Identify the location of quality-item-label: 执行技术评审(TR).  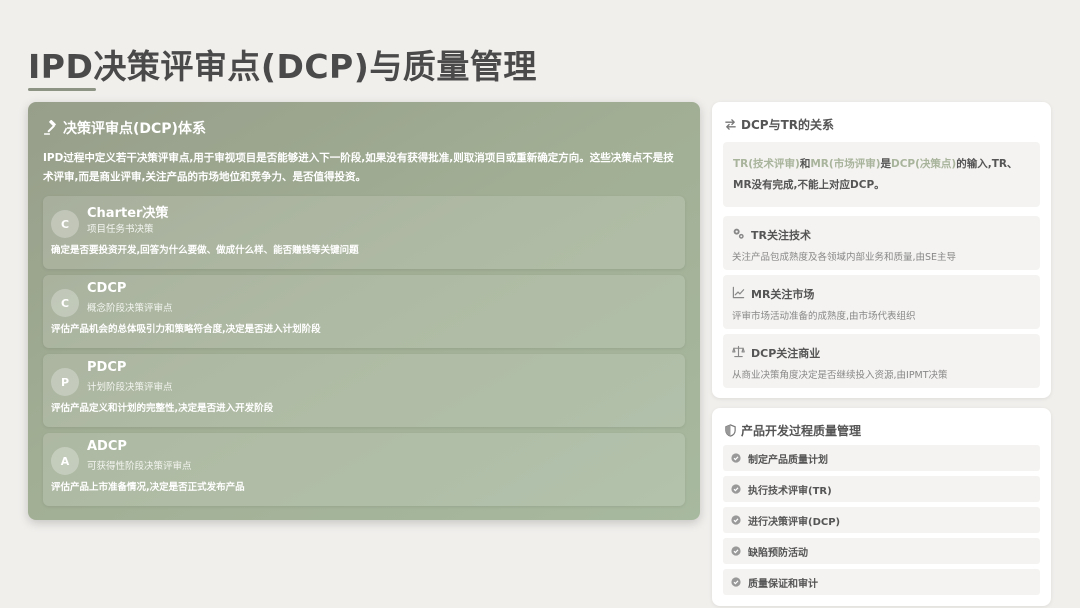
(790, 491).